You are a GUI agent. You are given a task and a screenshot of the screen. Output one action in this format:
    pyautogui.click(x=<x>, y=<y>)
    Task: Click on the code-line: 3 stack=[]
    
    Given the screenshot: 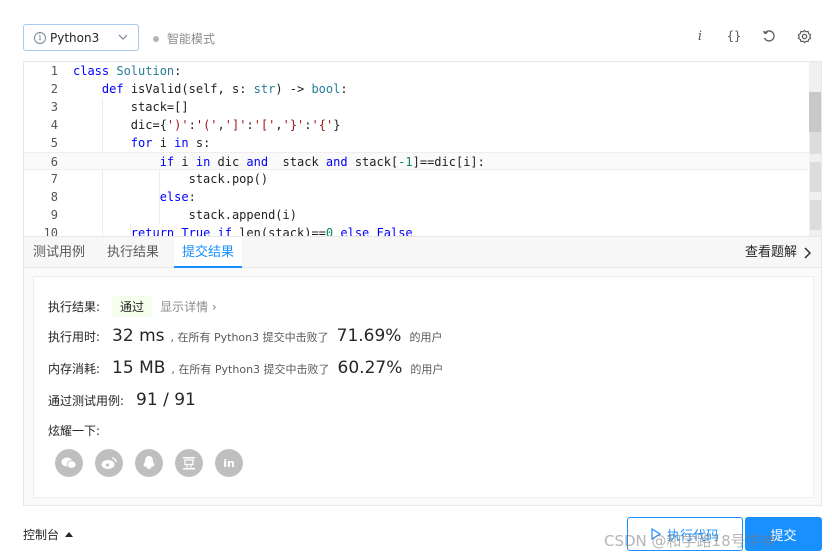 What is the action you would take?
    pyautogui.click(x=119, y=107)
    